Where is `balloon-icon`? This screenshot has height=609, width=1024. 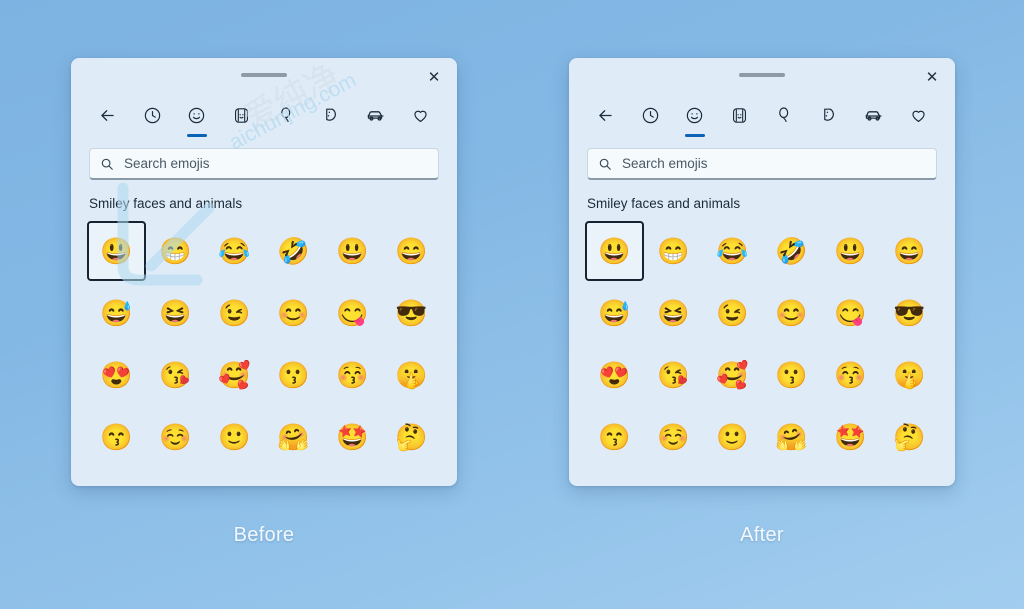
balloon-icon is located at coordinates (286, 114).